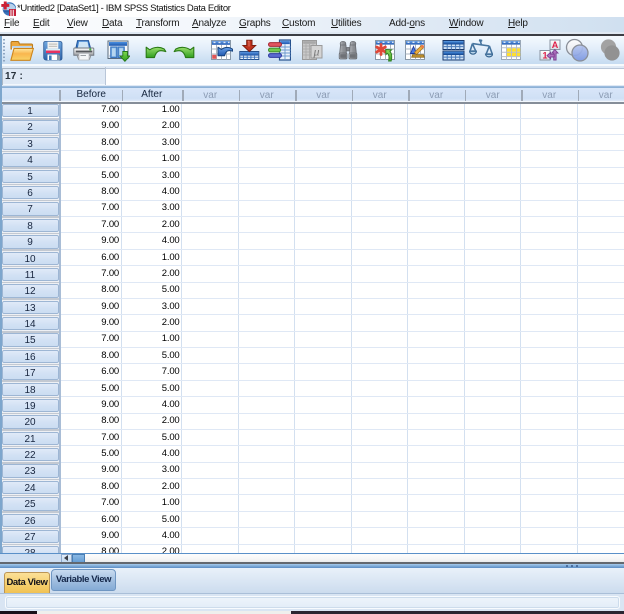  Describe the element at coordinates (315, 52) in the screenshot. I see `svg-text: μ` at that location.